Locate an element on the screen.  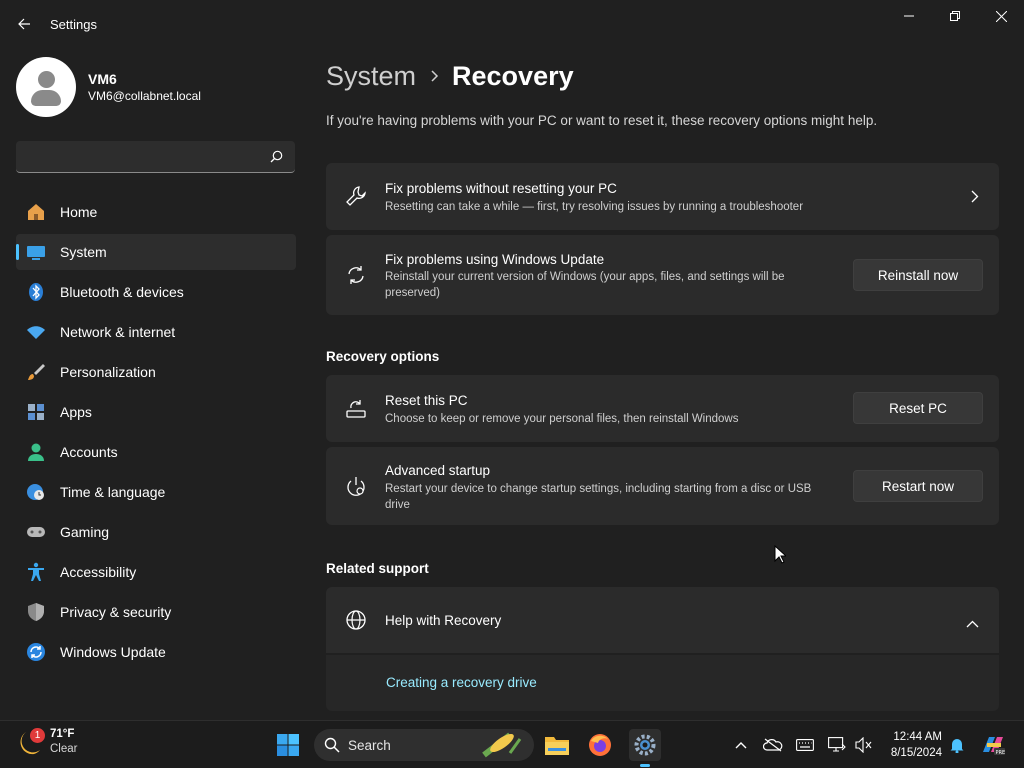
sidebar-item-home: Home is located at coordinates (156, 212).